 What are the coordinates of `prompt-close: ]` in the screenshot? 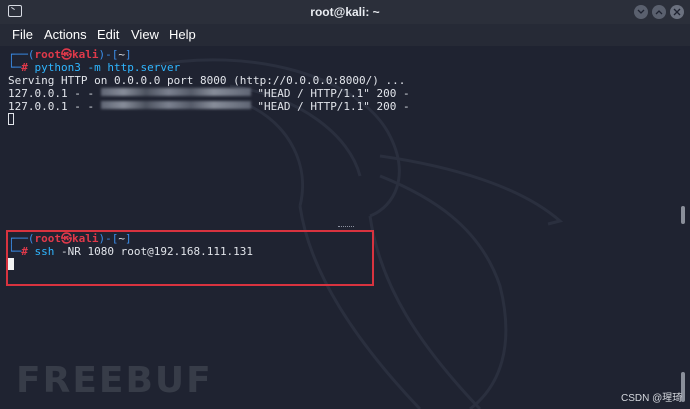 It's located at (128, 54).